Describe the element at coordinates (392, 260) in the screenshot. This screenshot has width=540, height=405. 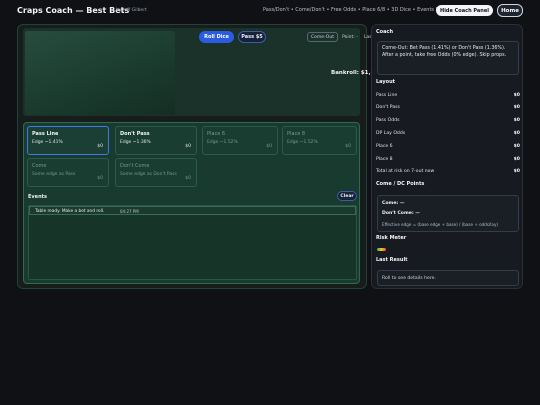
I see `last-result-title: Last Result` at that location.